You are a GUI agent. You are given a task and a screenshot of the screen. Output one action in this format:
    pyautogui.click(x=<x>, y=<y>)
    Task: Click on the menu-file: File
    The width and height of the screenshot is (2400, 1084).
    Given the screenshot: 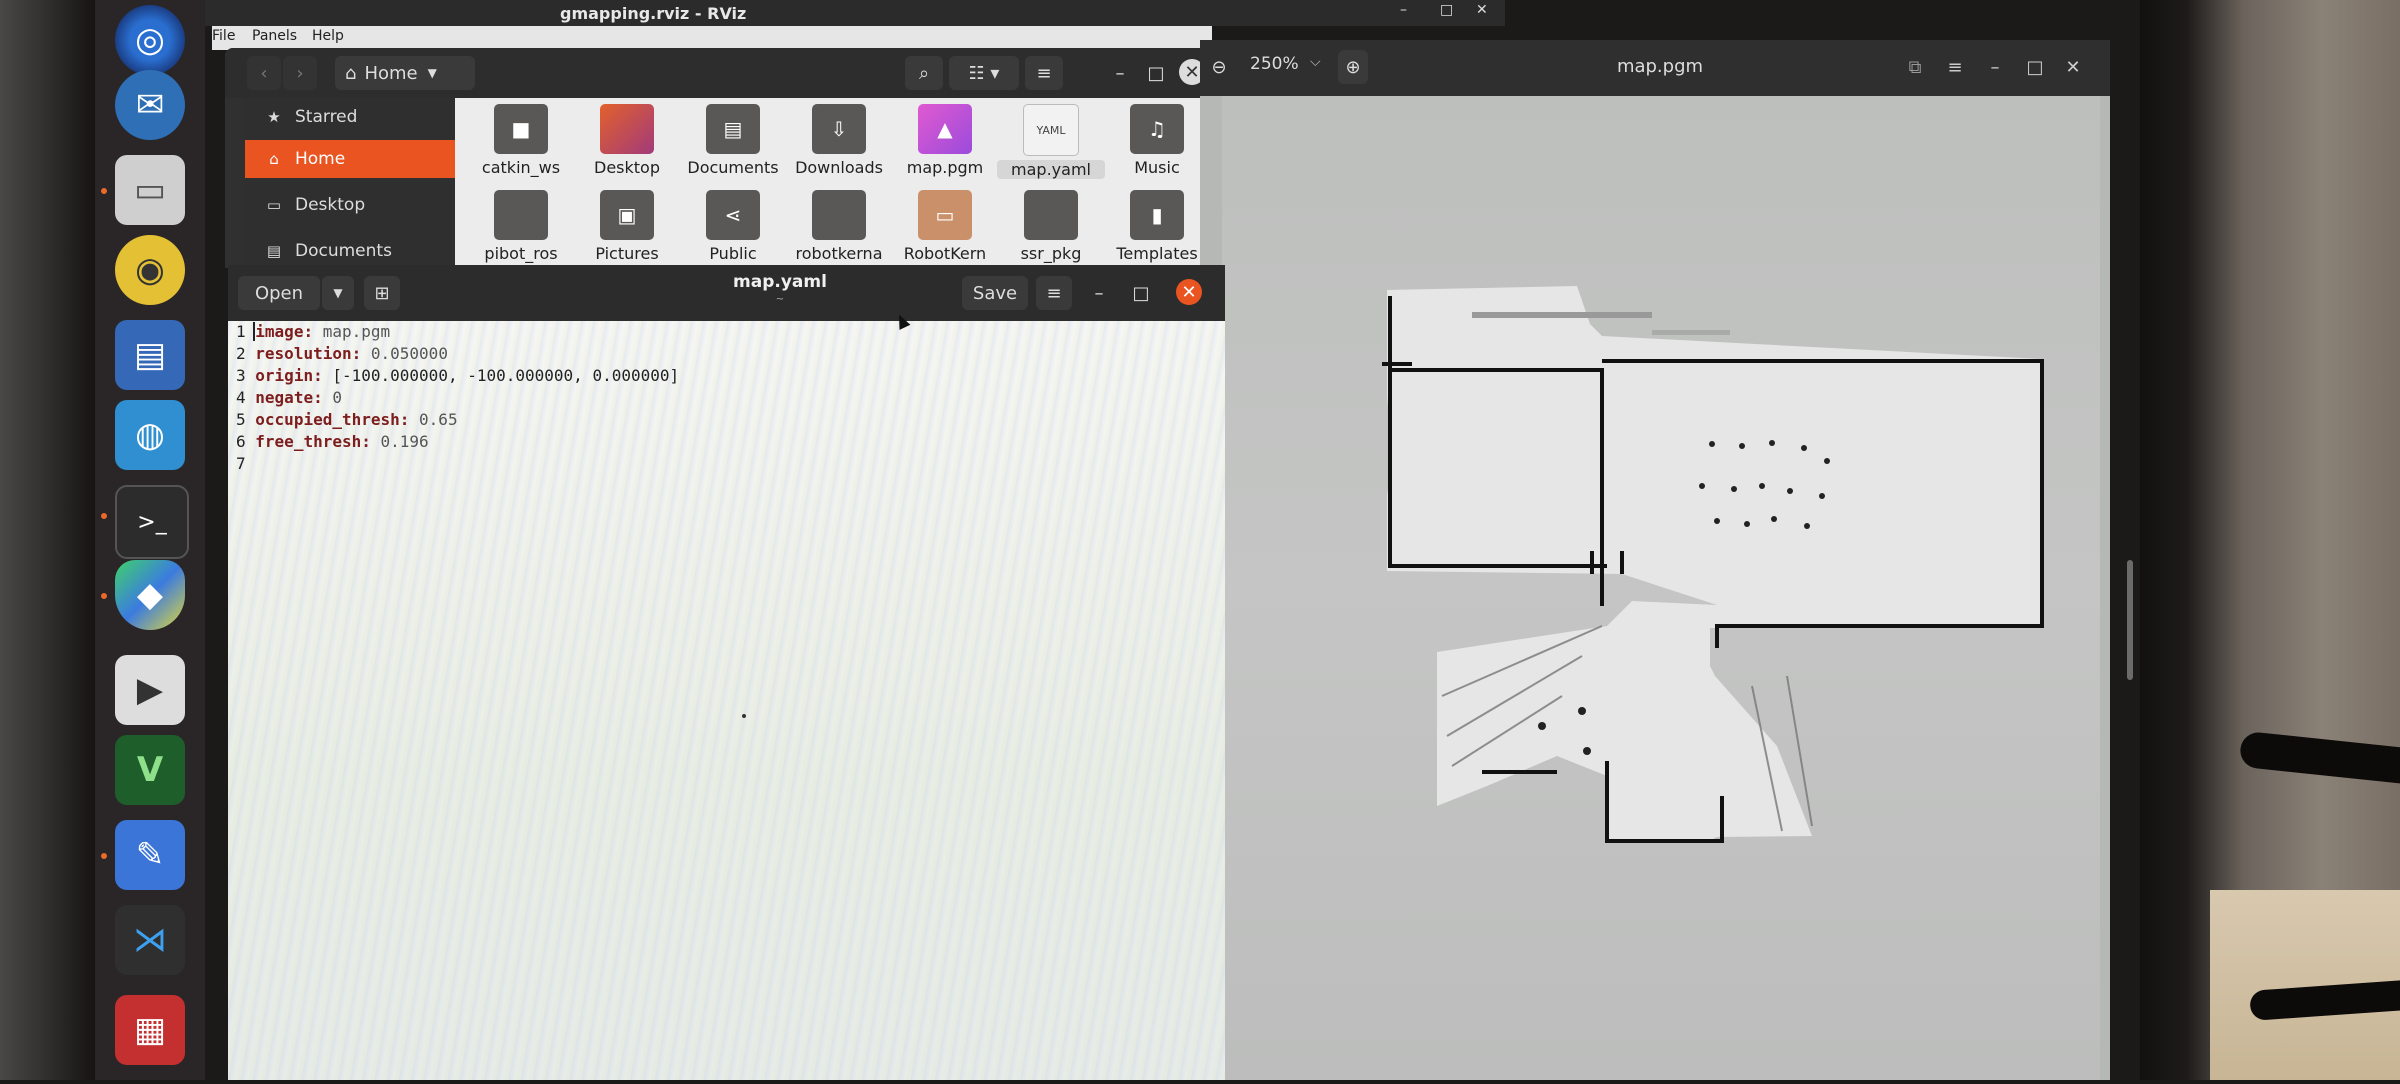 What is the action you would take?
    pyautogui.click(x=223, y=36)
    